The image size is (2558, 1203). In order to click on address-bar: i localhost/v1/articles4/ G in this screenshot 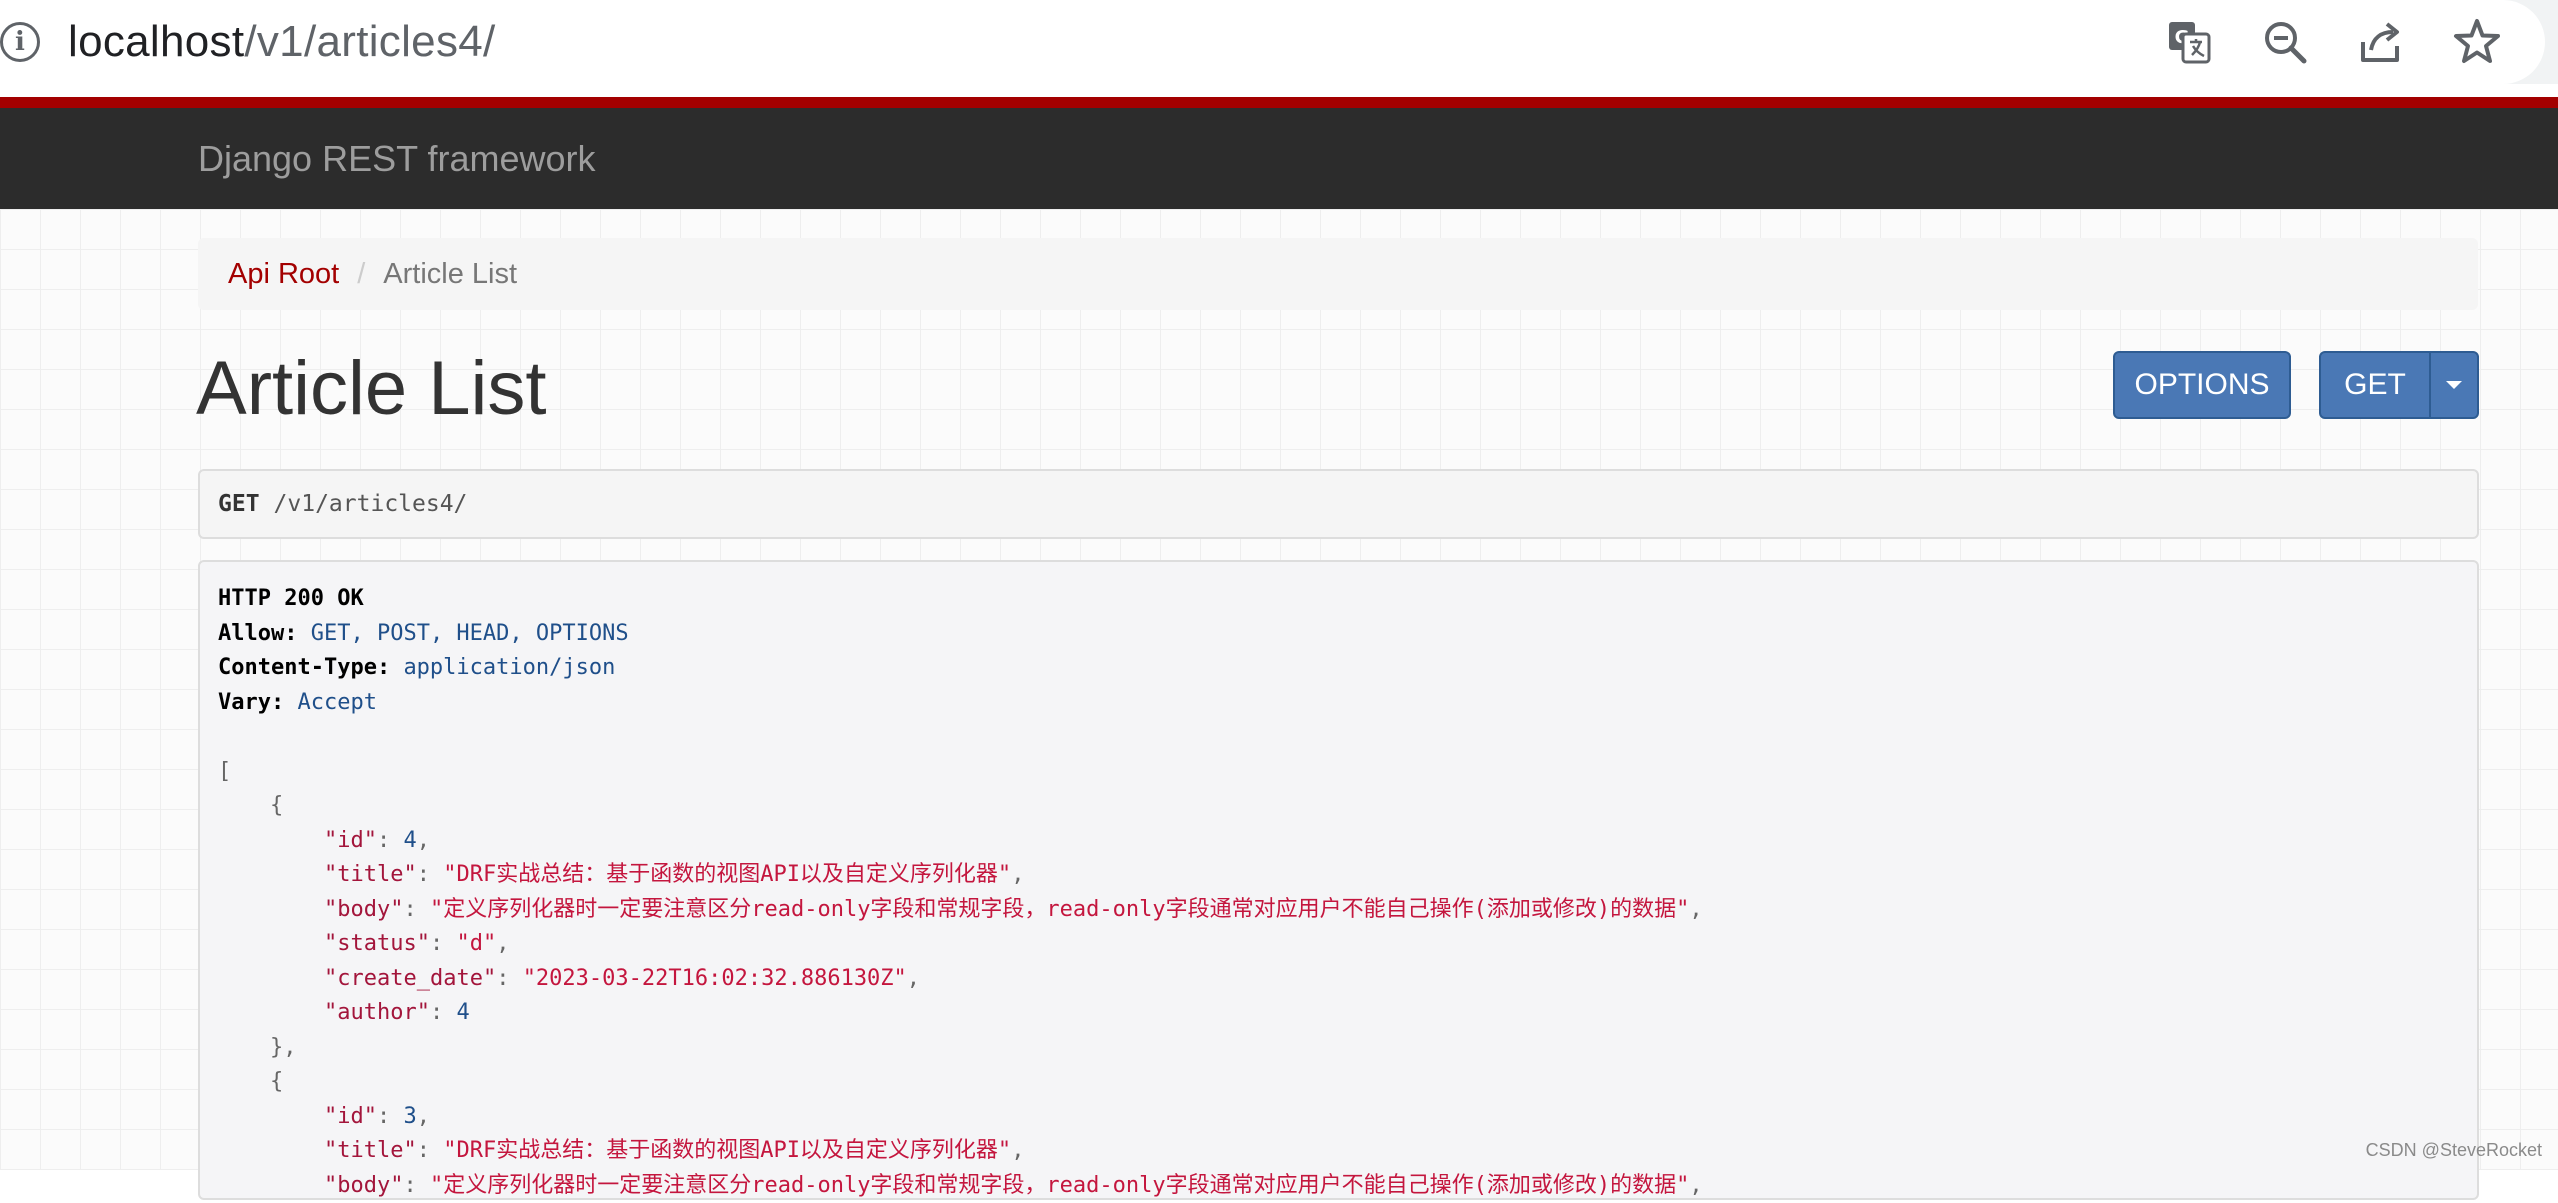, I will do `click(1272, 42)`.